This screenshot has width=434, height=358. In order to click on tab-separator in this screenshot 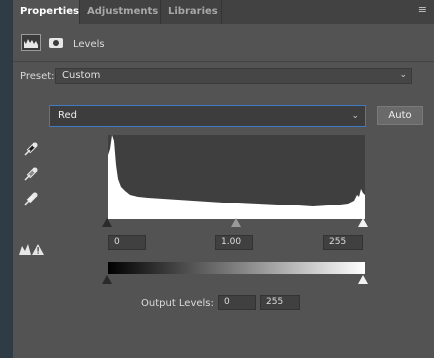, I will do `click(221, 12)`.